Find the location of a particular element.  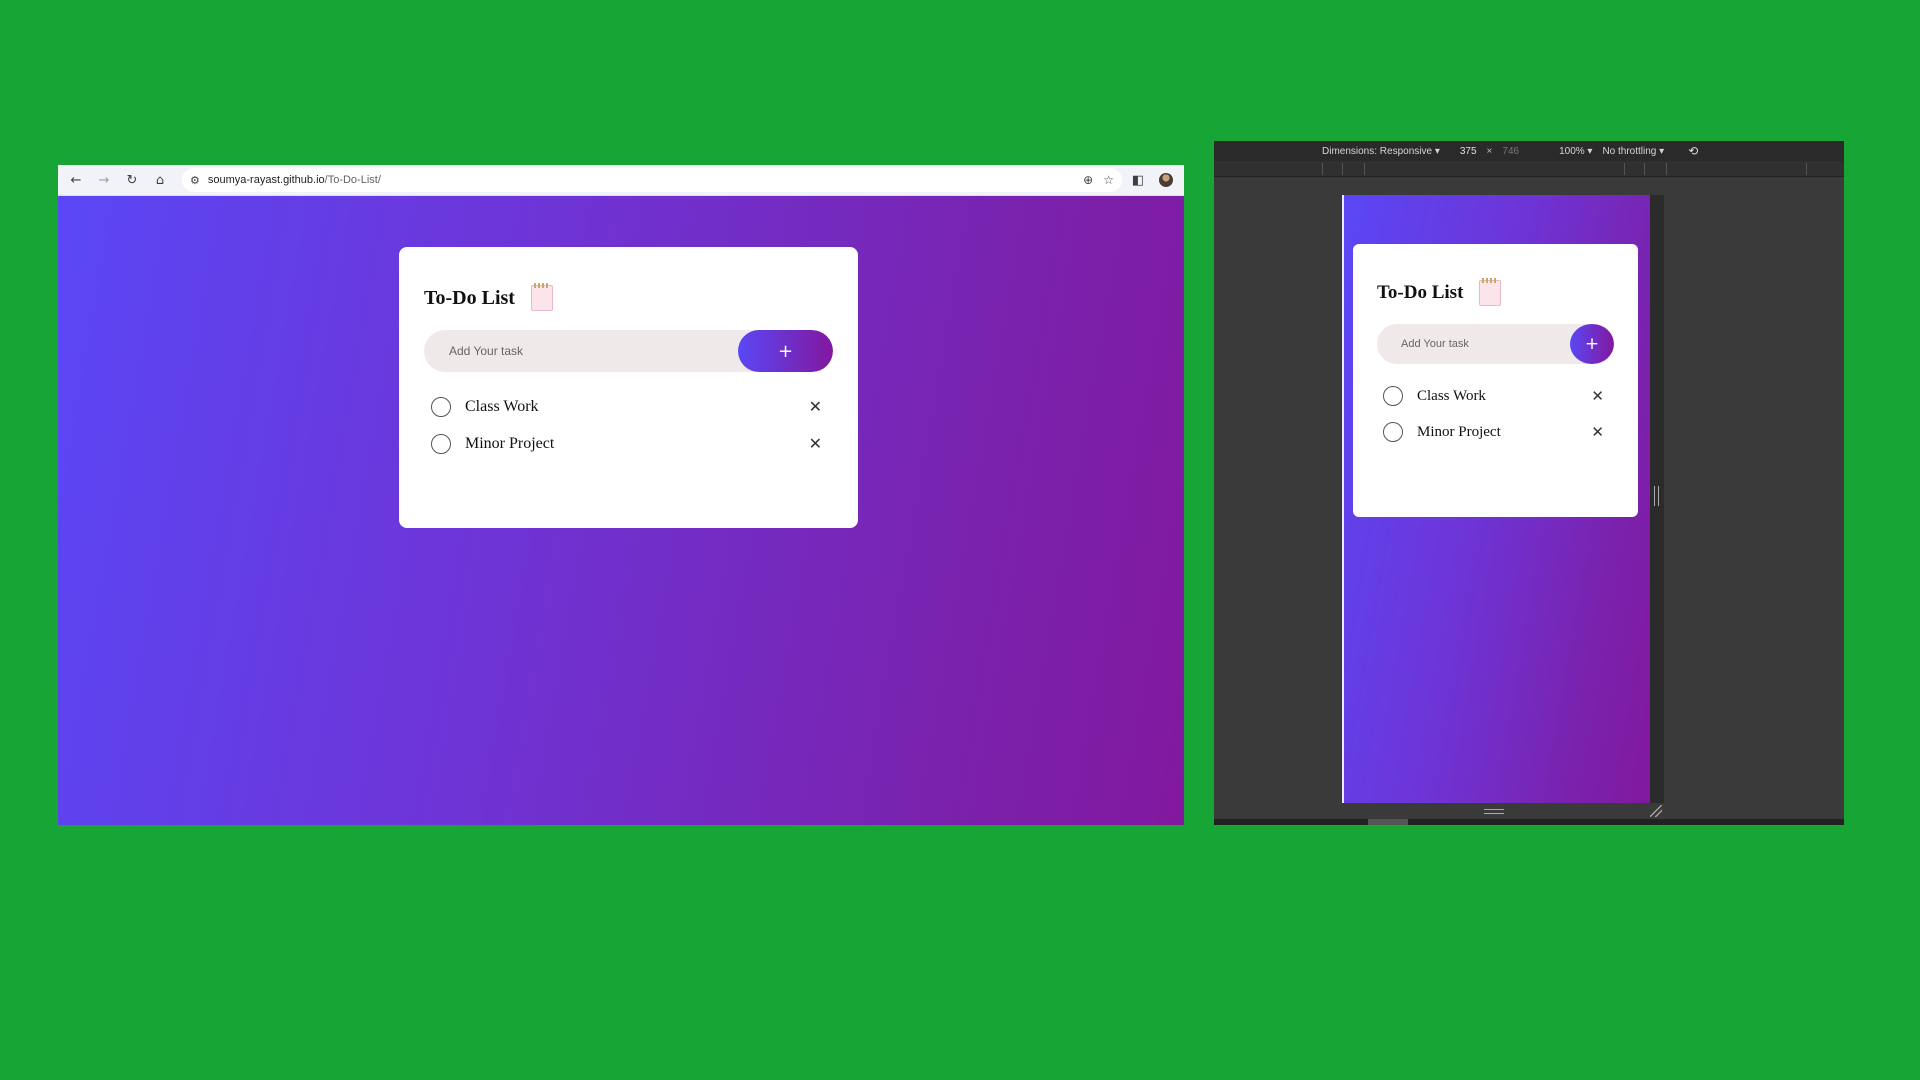

avatar-icon is located at coordinates (1166, 180).